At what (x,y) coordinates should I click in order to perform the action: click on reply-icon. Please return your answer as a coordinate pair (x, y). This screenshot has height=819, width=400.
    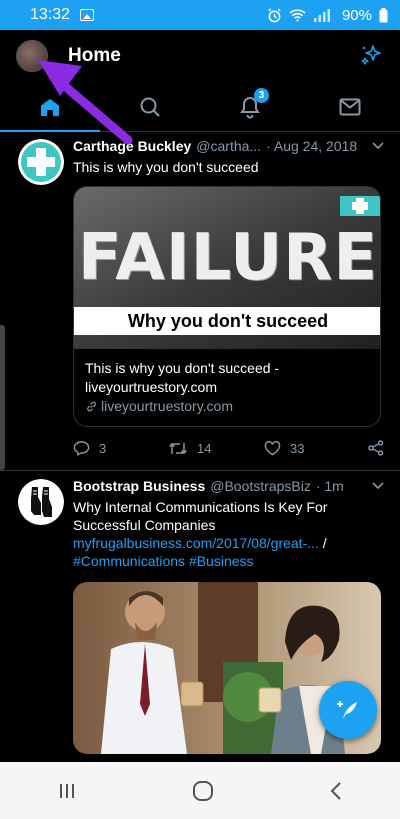
    Looking at the image, I should click on (81, 448).